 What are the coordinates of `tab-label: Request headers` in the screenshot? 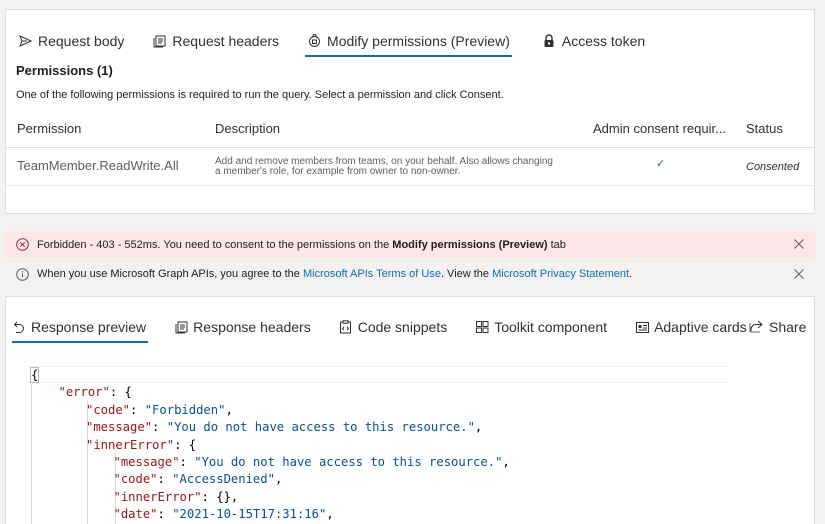 It's located at (226, 41).